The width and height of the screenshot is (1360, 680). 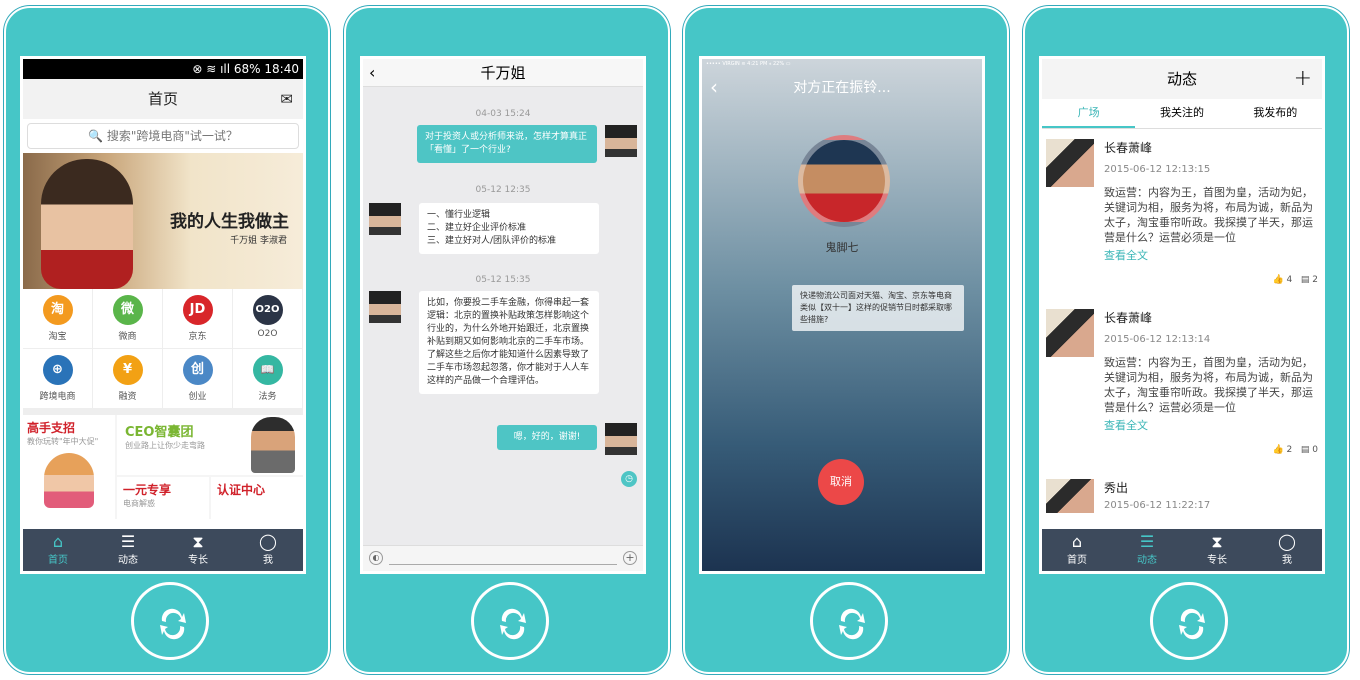 I want to click on globe-icon: ⊕, so click(x=57, y=370).